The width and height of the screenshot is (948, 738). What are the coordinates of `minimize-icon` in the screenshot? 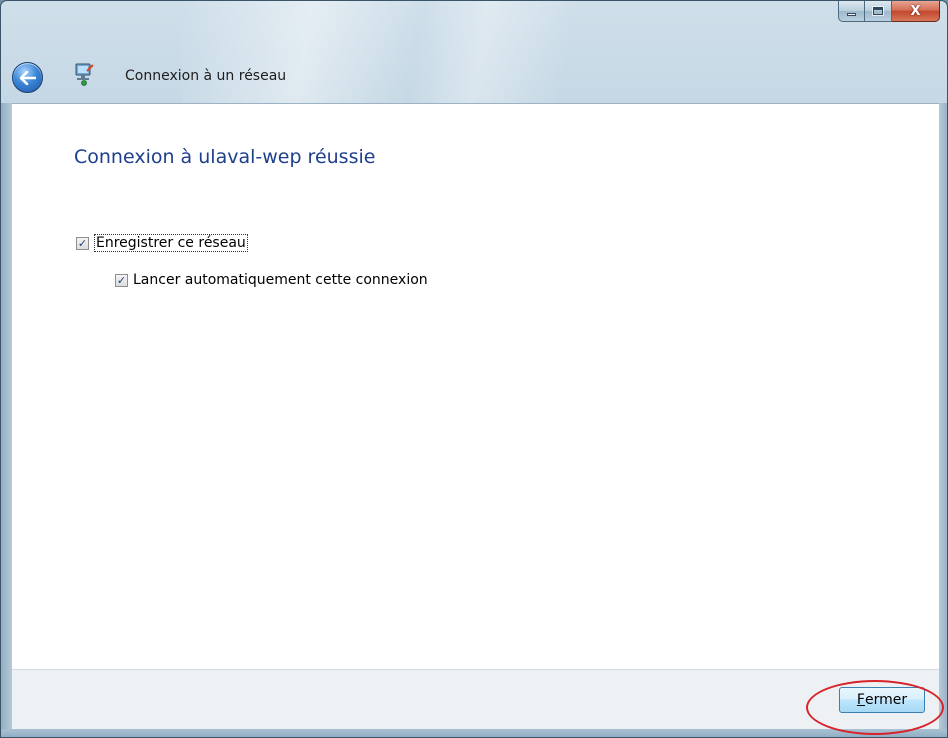 It's located at (851, 14).